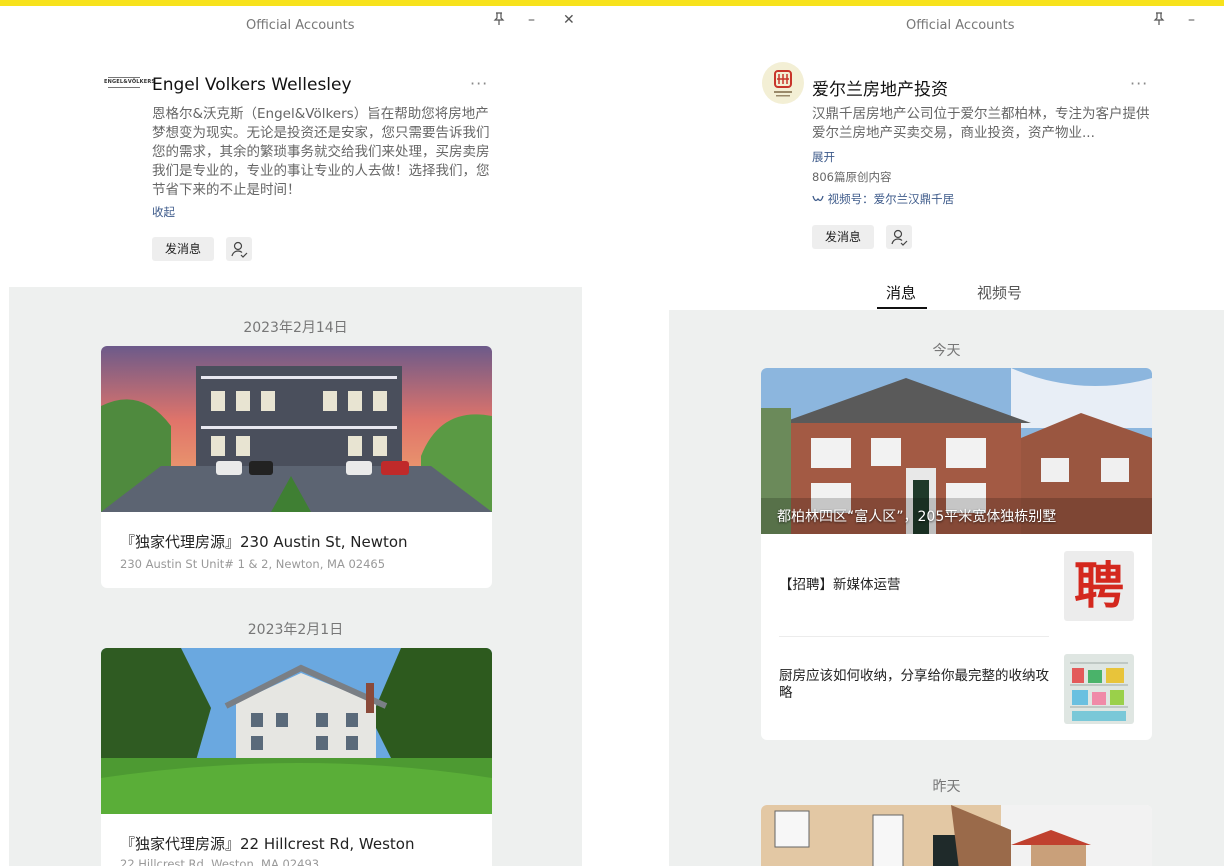  What do you see at coordinates (252, 85) in the screenshot?
I see `account-name: Engel Volkers Wellesley` at bounding box center [252, 85].